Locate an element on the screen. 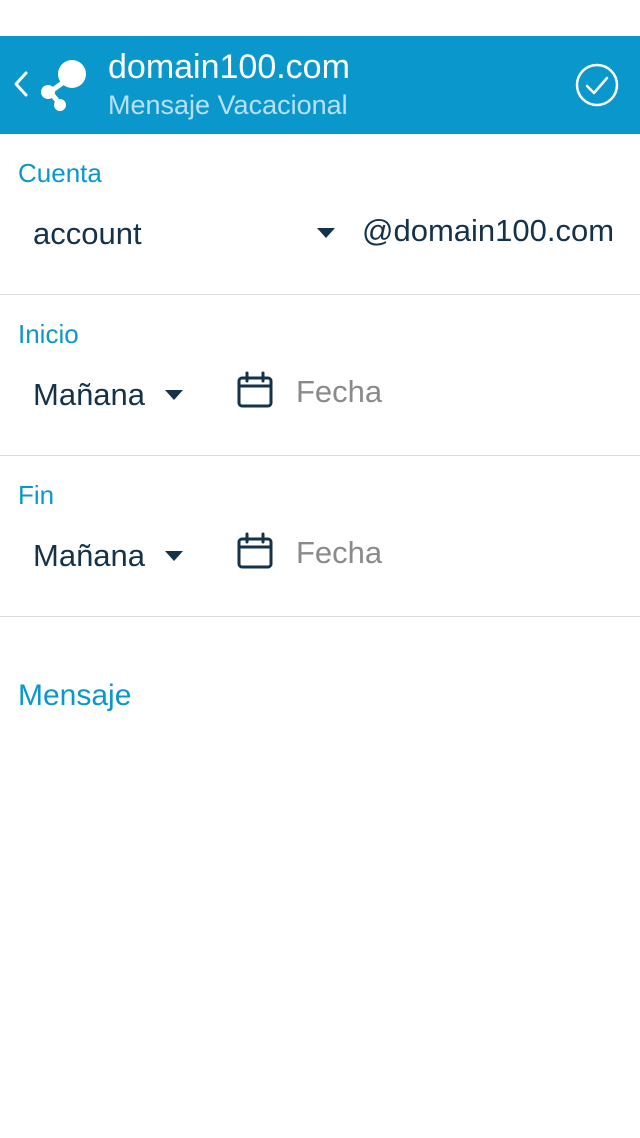 This screenshot has height=1138, width=640. app-bar: domain100.com Mensaje Vacacional is located at coordinates (320, 85).